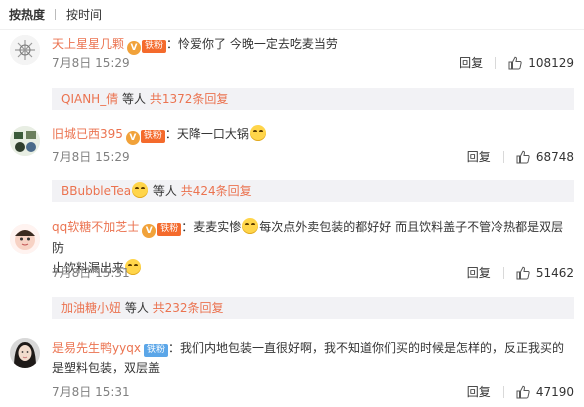  I want to click on sort-by-time-tab: 按时间, so click(84, 14).